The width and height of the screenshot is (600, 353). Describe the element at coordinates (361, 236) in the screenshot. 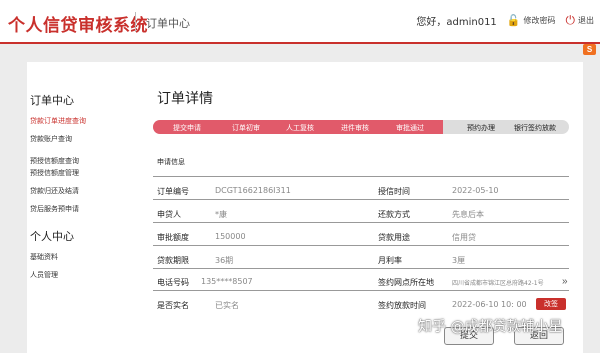

I see `detail-row: 审批额度 150000 贷款用途 信用贷` at that location.